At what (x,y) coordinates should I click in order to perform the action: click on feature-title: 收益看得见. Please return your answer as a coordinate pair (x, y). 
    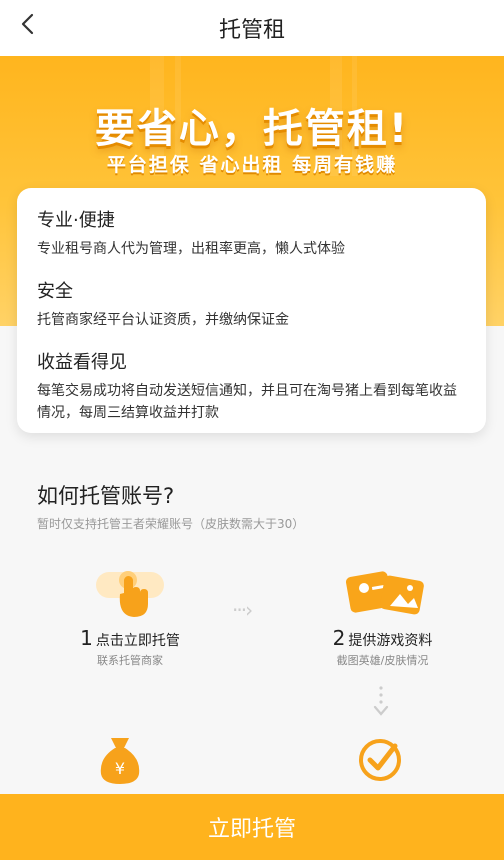
    Looking at the image, I should click on (82, 362).